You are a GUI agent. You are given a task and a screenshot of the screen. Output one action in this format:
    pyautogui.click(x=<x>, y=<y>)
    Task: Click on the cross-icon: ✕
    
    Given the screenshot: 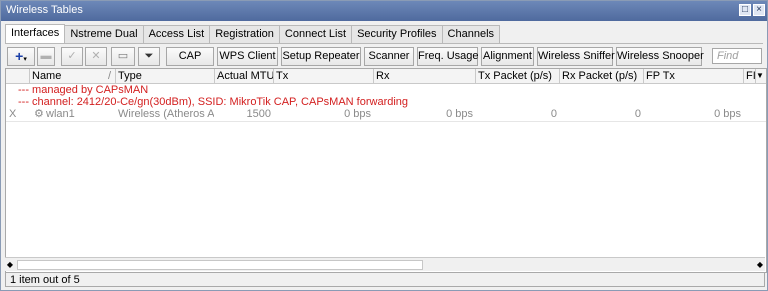 What is the action you would take?
    pyautogui.click(x=96, y=56)
    